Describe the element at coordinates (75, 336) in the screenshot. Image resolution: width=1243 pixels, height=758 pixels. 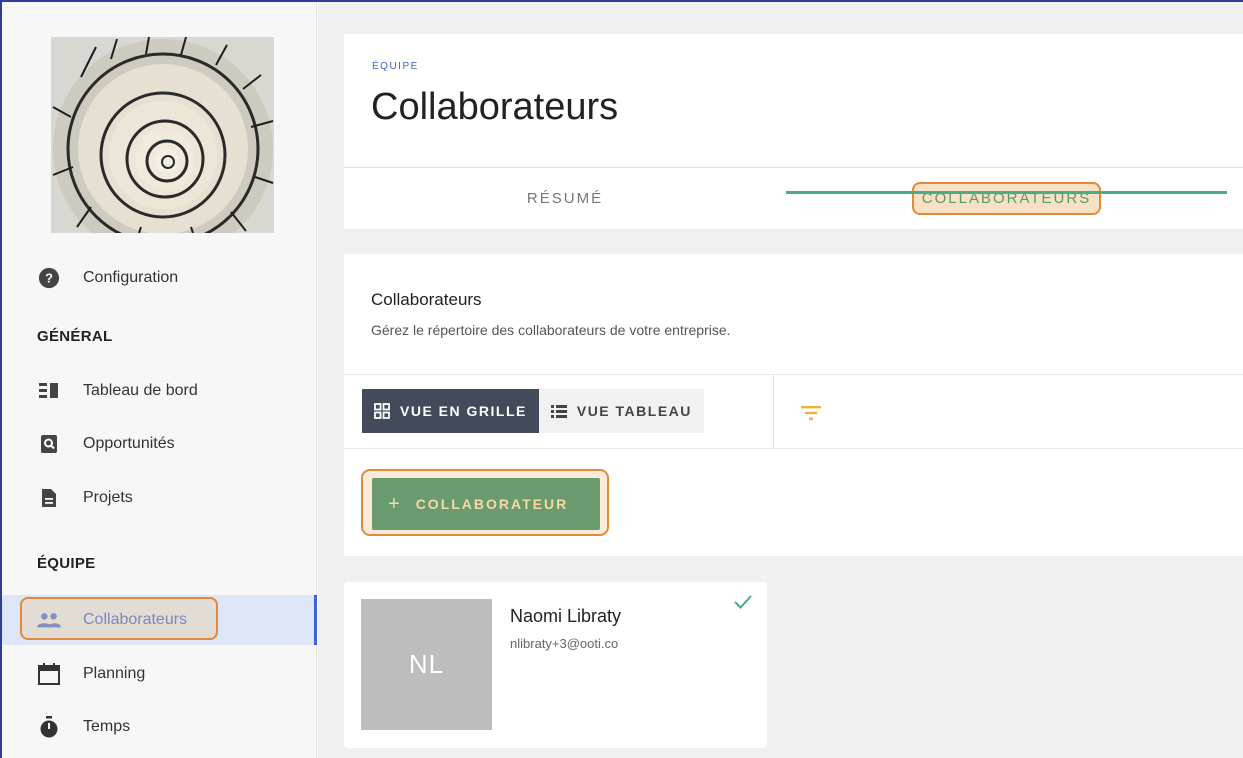
I see `sidebar-section-general: GÉNÉRAL` at that location.